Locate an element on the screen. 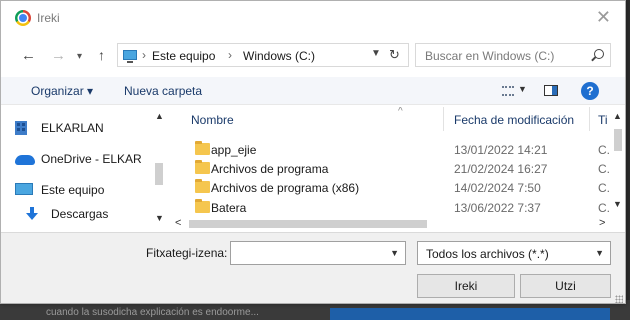 Image resolution: width=630 pixels, height=320 pixels. file-list-horizontal-scrollbar: < > is located at coordinates (390, 224).